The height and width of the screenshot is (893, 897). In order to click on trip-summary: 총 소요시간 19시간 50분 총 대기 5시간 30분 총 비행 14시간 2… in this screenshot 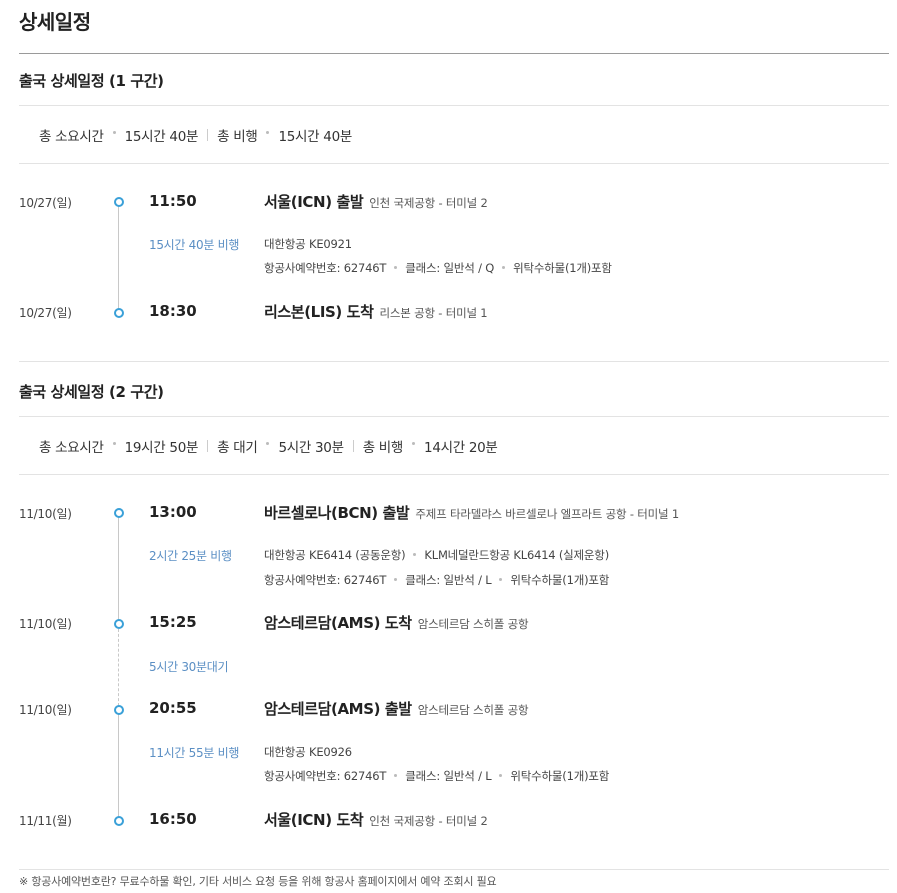, I will do `click(454, 446)`.